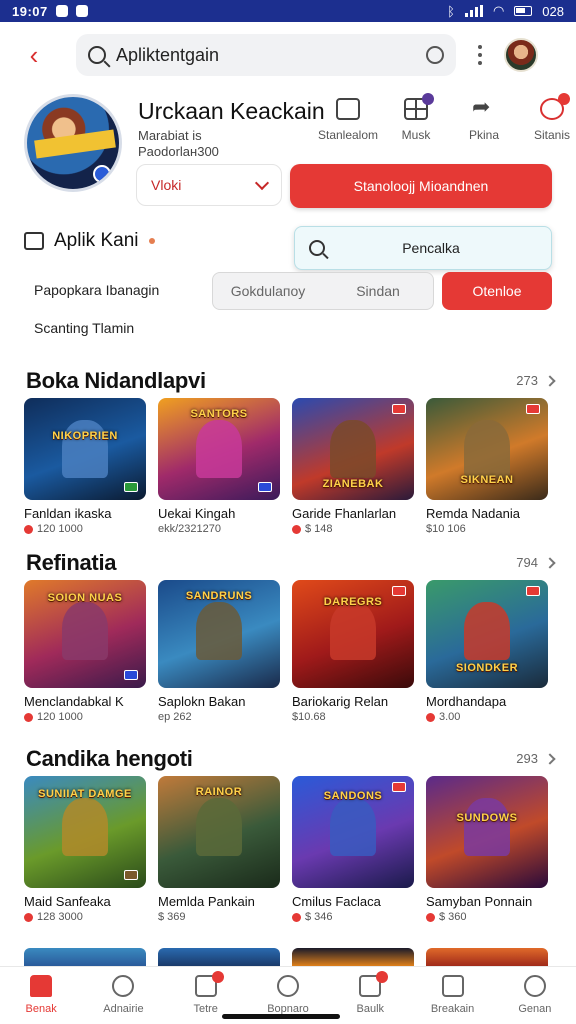 This screenshot has height=1024, width=576. What do you see at coordinates (81, 11) in the screenshot?
I see `app-notification-icon` at bounding box center [81, 11].